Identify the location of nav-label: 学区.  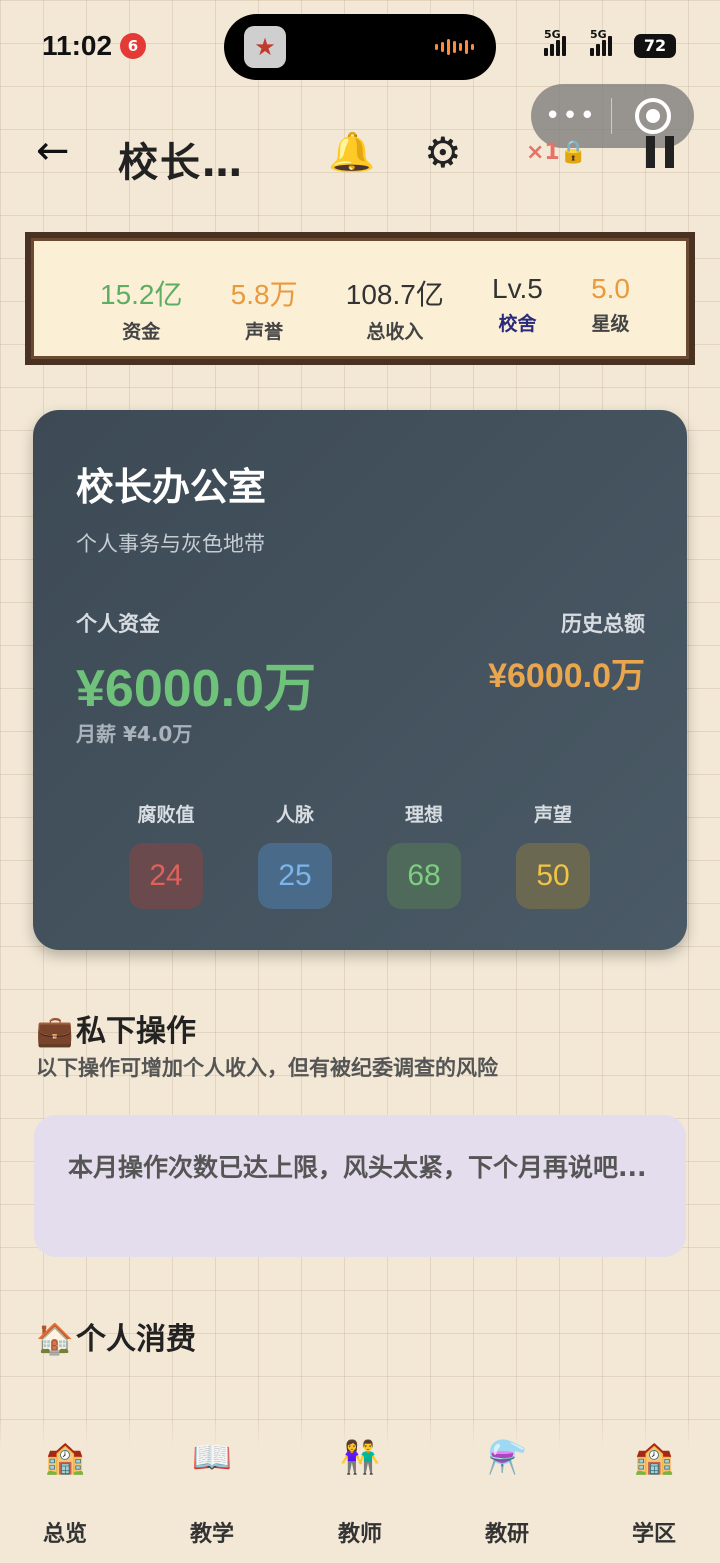
(653, 1534).